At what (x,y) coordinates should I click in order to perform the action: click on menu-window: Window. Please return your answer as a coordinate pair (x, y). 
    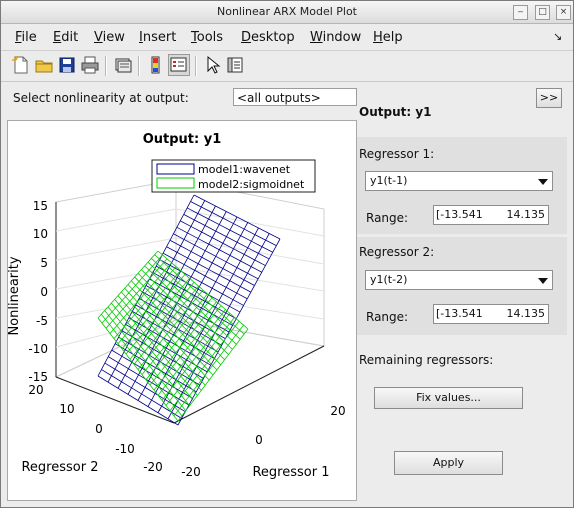
    Looking at the image, I should click on (335, 37).